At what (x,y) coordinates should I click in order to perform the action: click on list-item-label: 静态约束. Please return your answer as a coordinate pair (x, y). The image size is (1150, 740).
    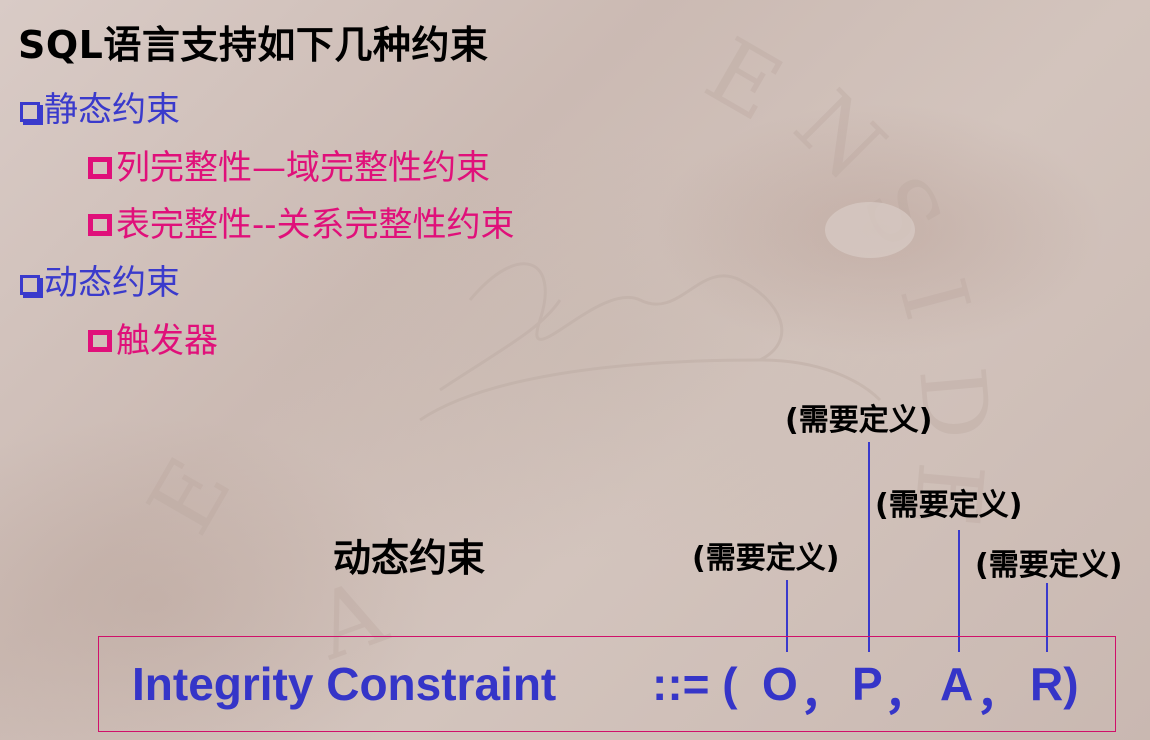
    Looking at the image, I should click on (112, 110).